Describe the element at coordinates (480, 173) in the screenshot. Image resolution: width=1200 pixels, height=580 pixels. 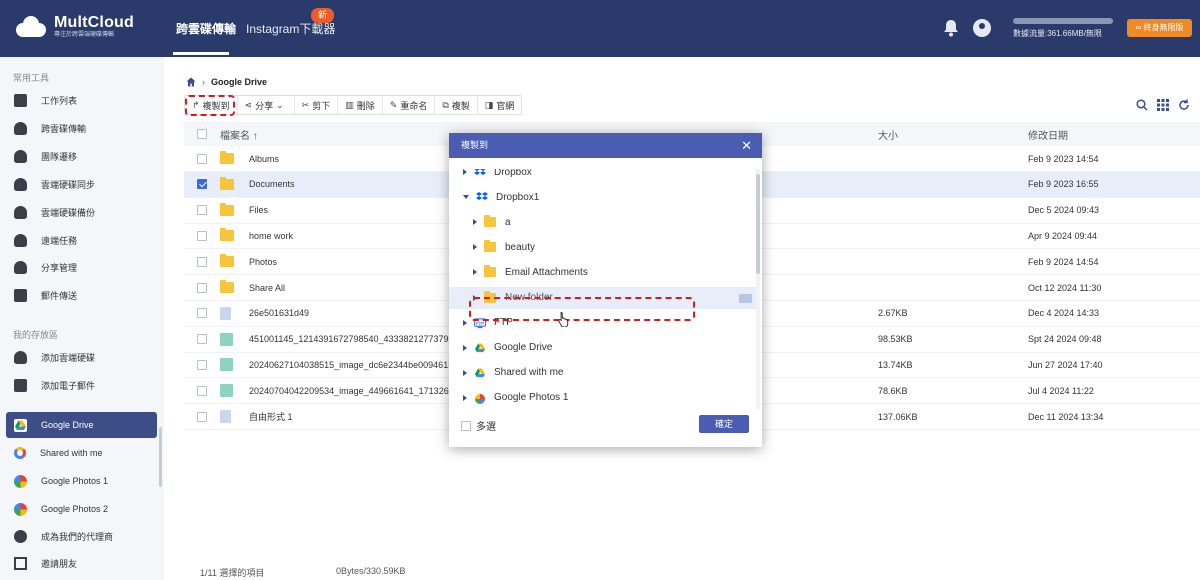
I see `dropbox-icon` at that location.